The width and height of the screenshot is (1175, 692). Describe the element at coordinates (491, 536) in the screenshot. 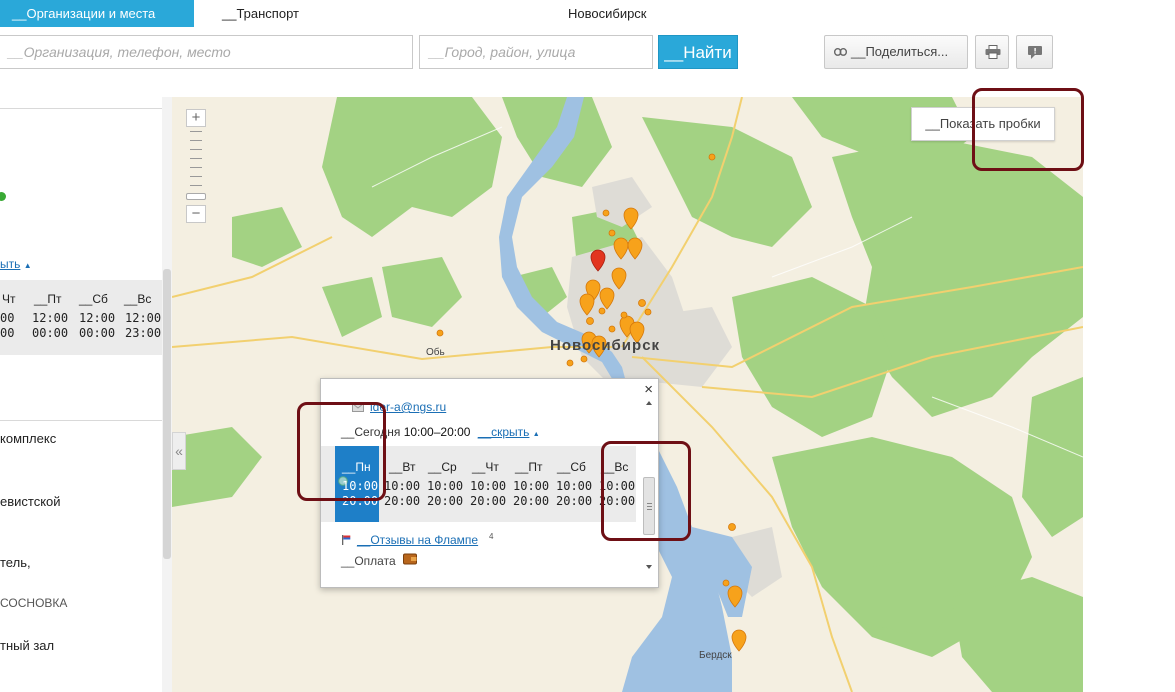

I see `reviews-count: 4` at that location.